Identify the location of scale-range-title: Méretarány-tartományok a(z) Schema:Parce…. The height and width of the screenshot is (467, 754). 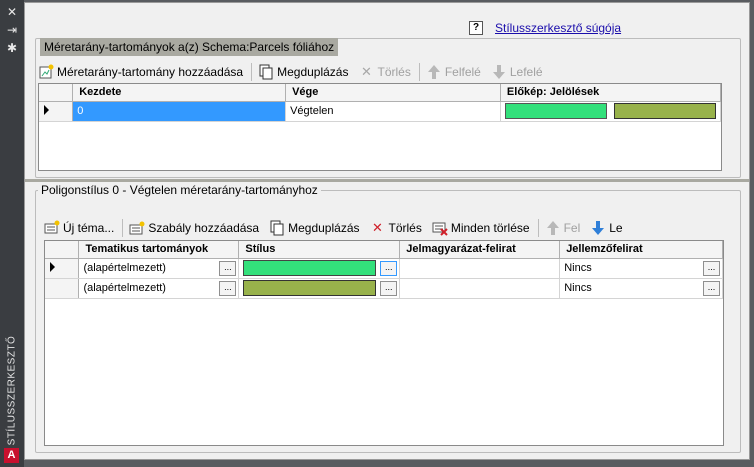
(189, 47).